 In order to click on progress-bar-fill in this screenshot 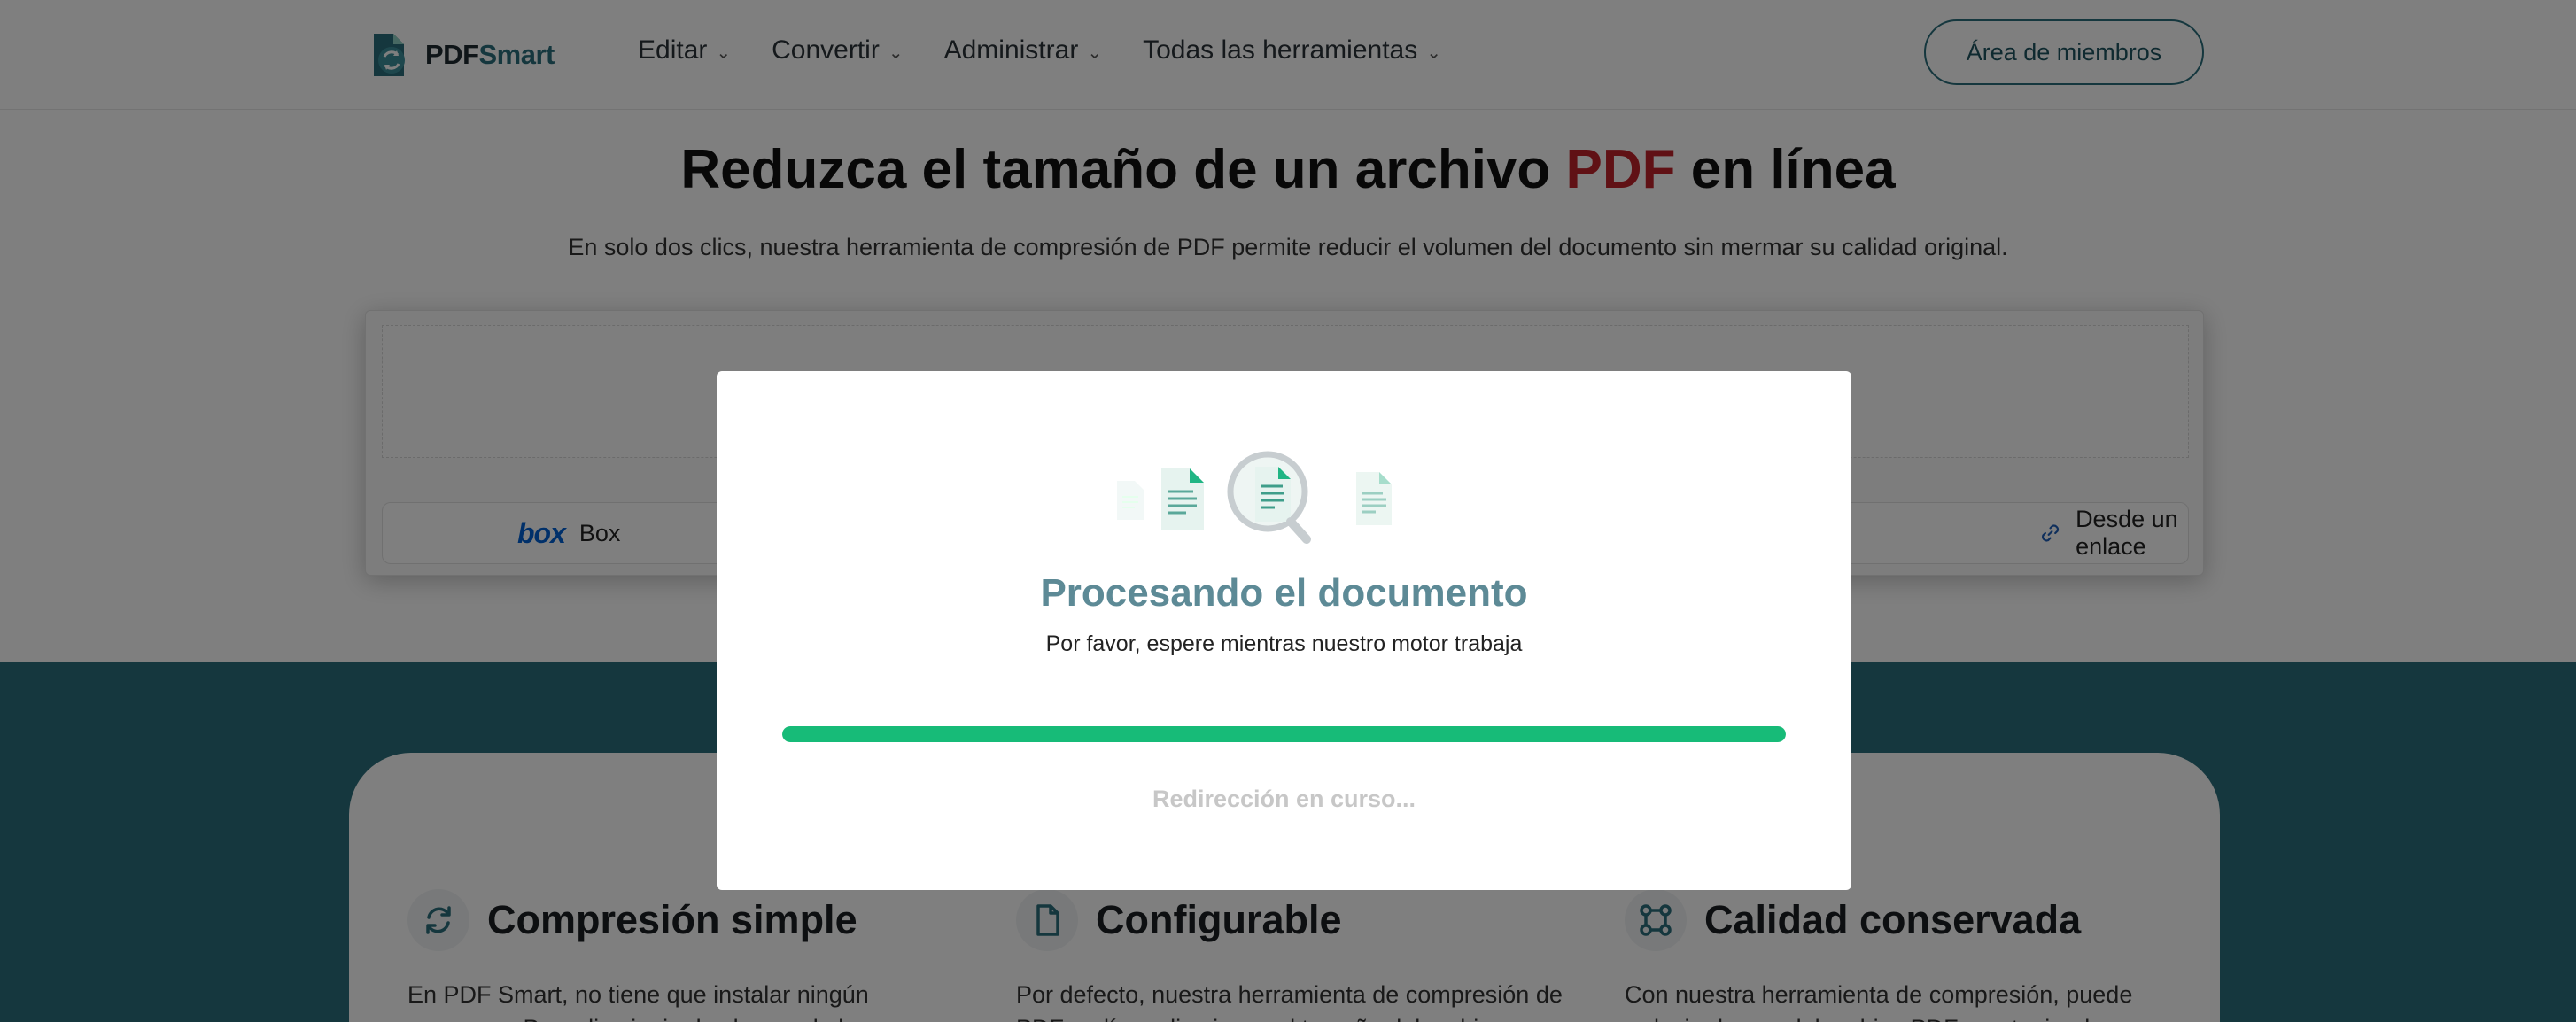, I will do `click(1284, 734)`.